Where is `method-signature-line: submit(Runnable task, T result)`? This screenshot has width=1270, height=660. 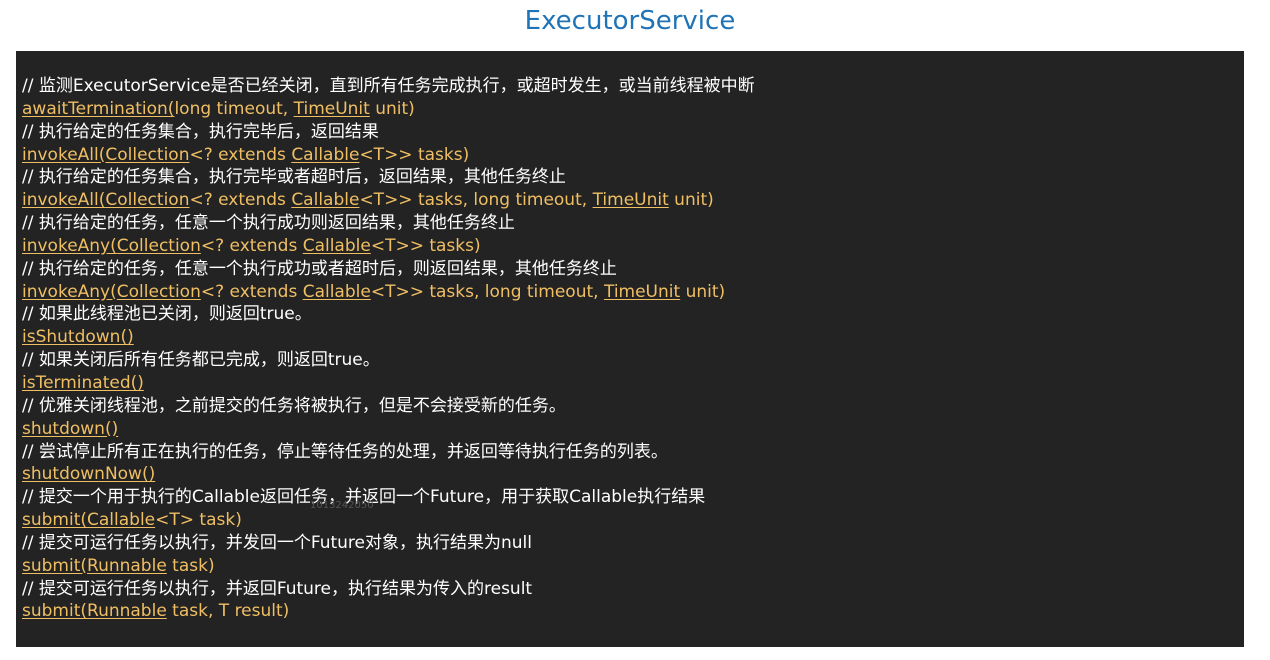 method-signature-line: submit(Runnable task, T result) is located at coordinates (630, 611).